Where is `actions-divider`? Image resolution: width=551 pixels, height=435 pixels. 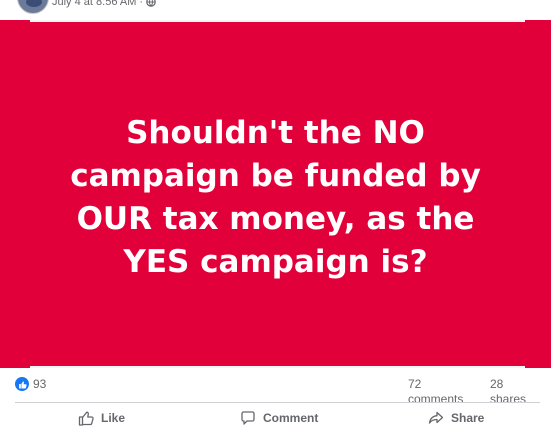 actions-divider is located at coordinates (277, 402).